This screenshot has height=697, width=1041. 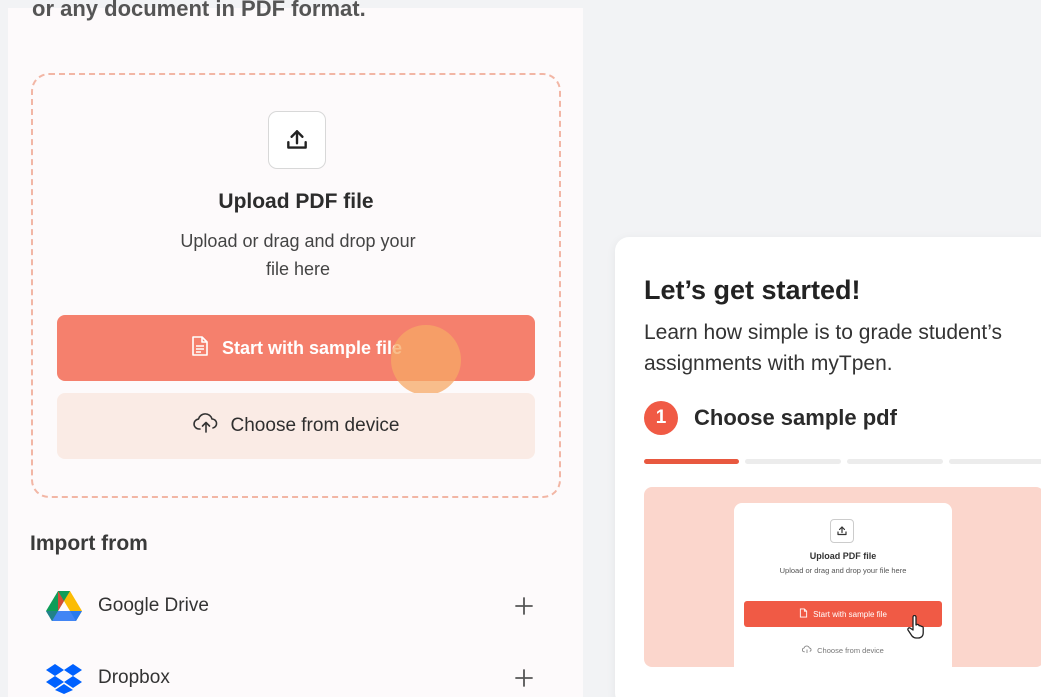 I want to click on choose-from-device-button: Choose from device, so click(x=296, y=426).